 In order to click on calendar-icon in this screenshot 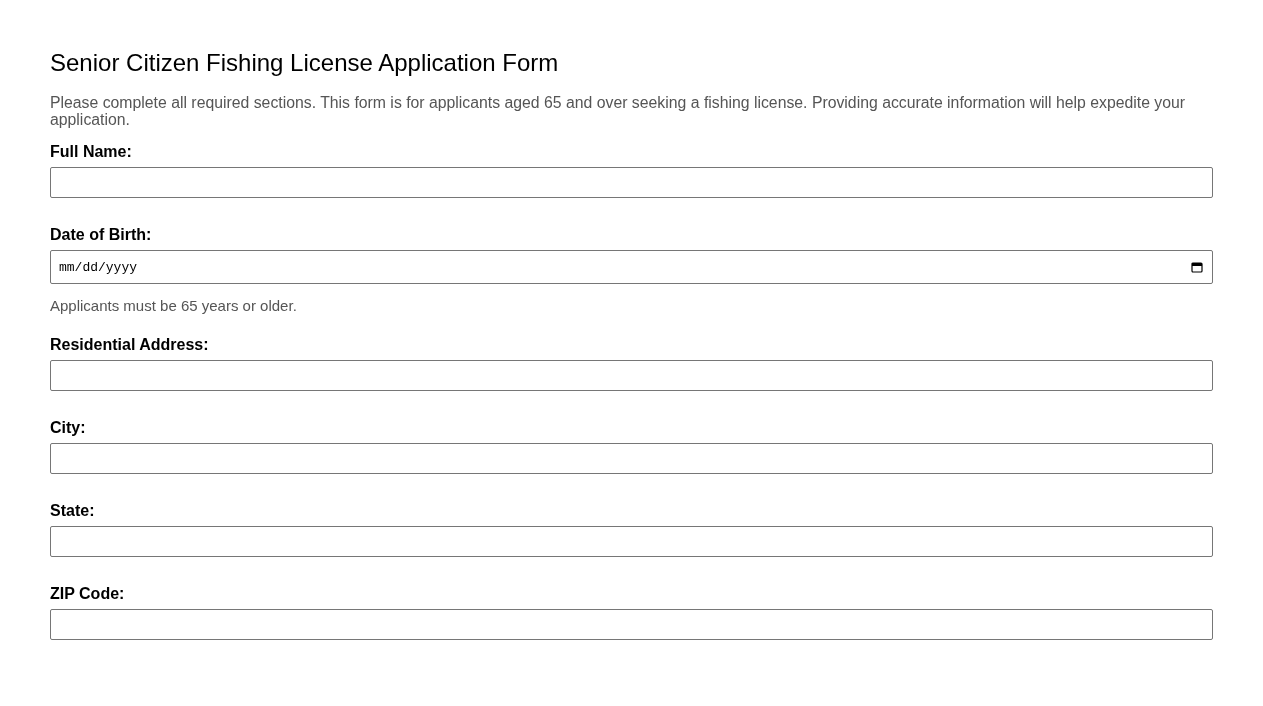, I will do `click(1197, 267)`.